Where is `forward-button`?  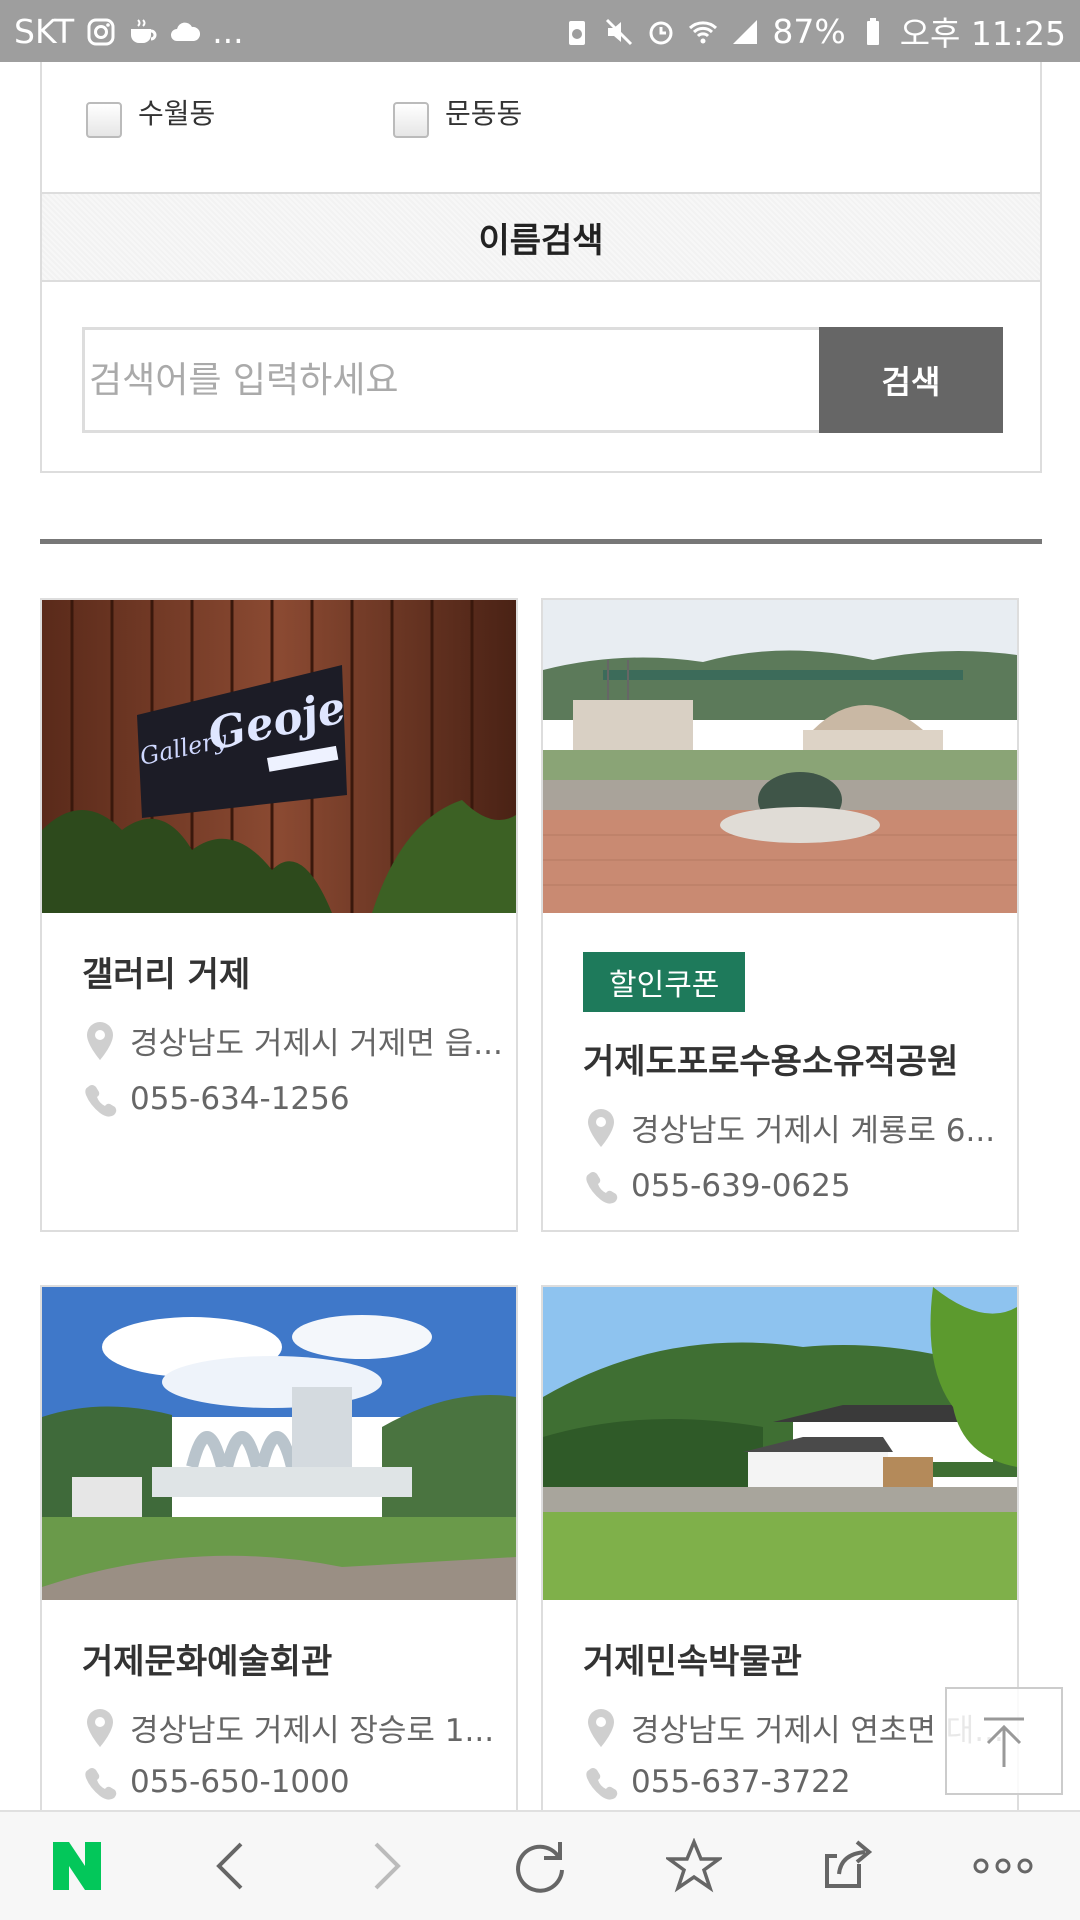 forward-button is located at coordinates (386, 1866).